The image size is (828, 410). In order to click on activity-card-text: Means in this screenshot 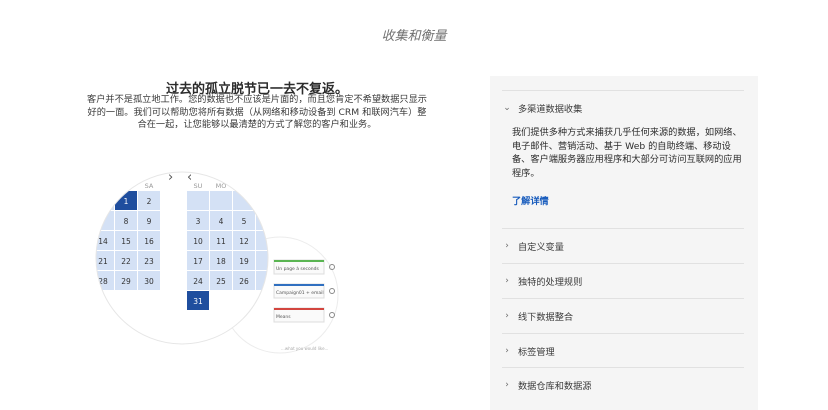, I will do `click(283, 317)`.